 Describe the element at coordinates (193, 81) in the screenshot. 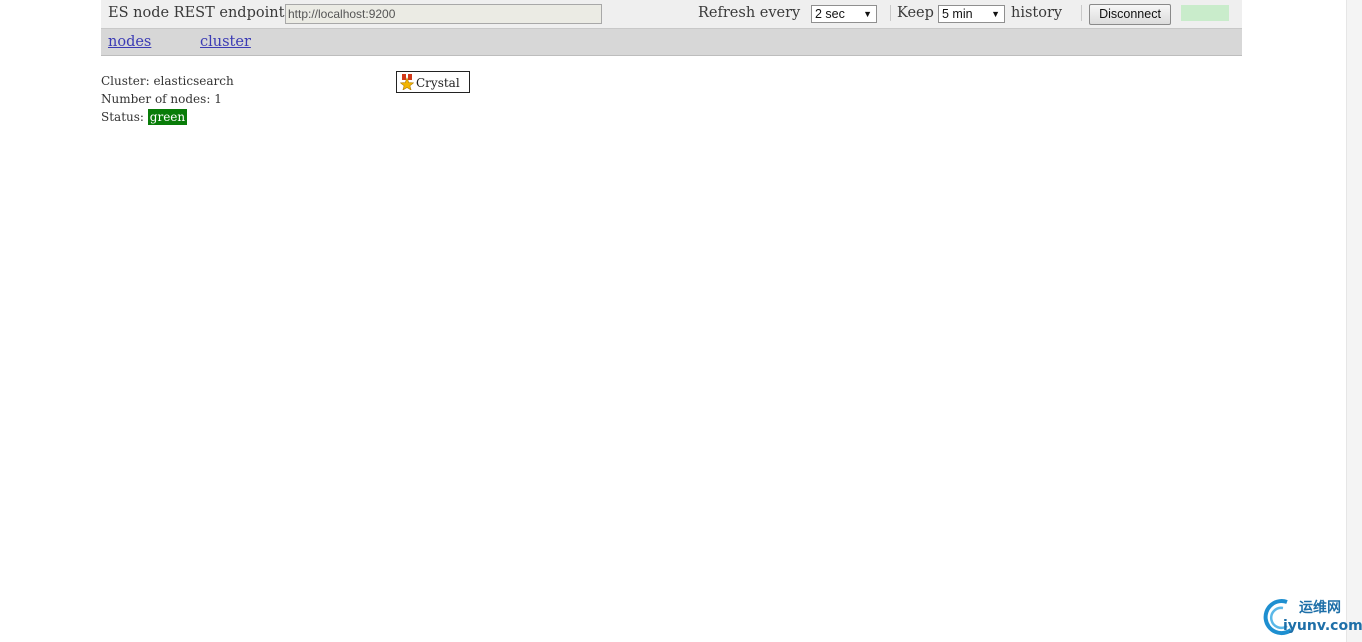

I see `cluster-name-value: elasticsearch` at that location.